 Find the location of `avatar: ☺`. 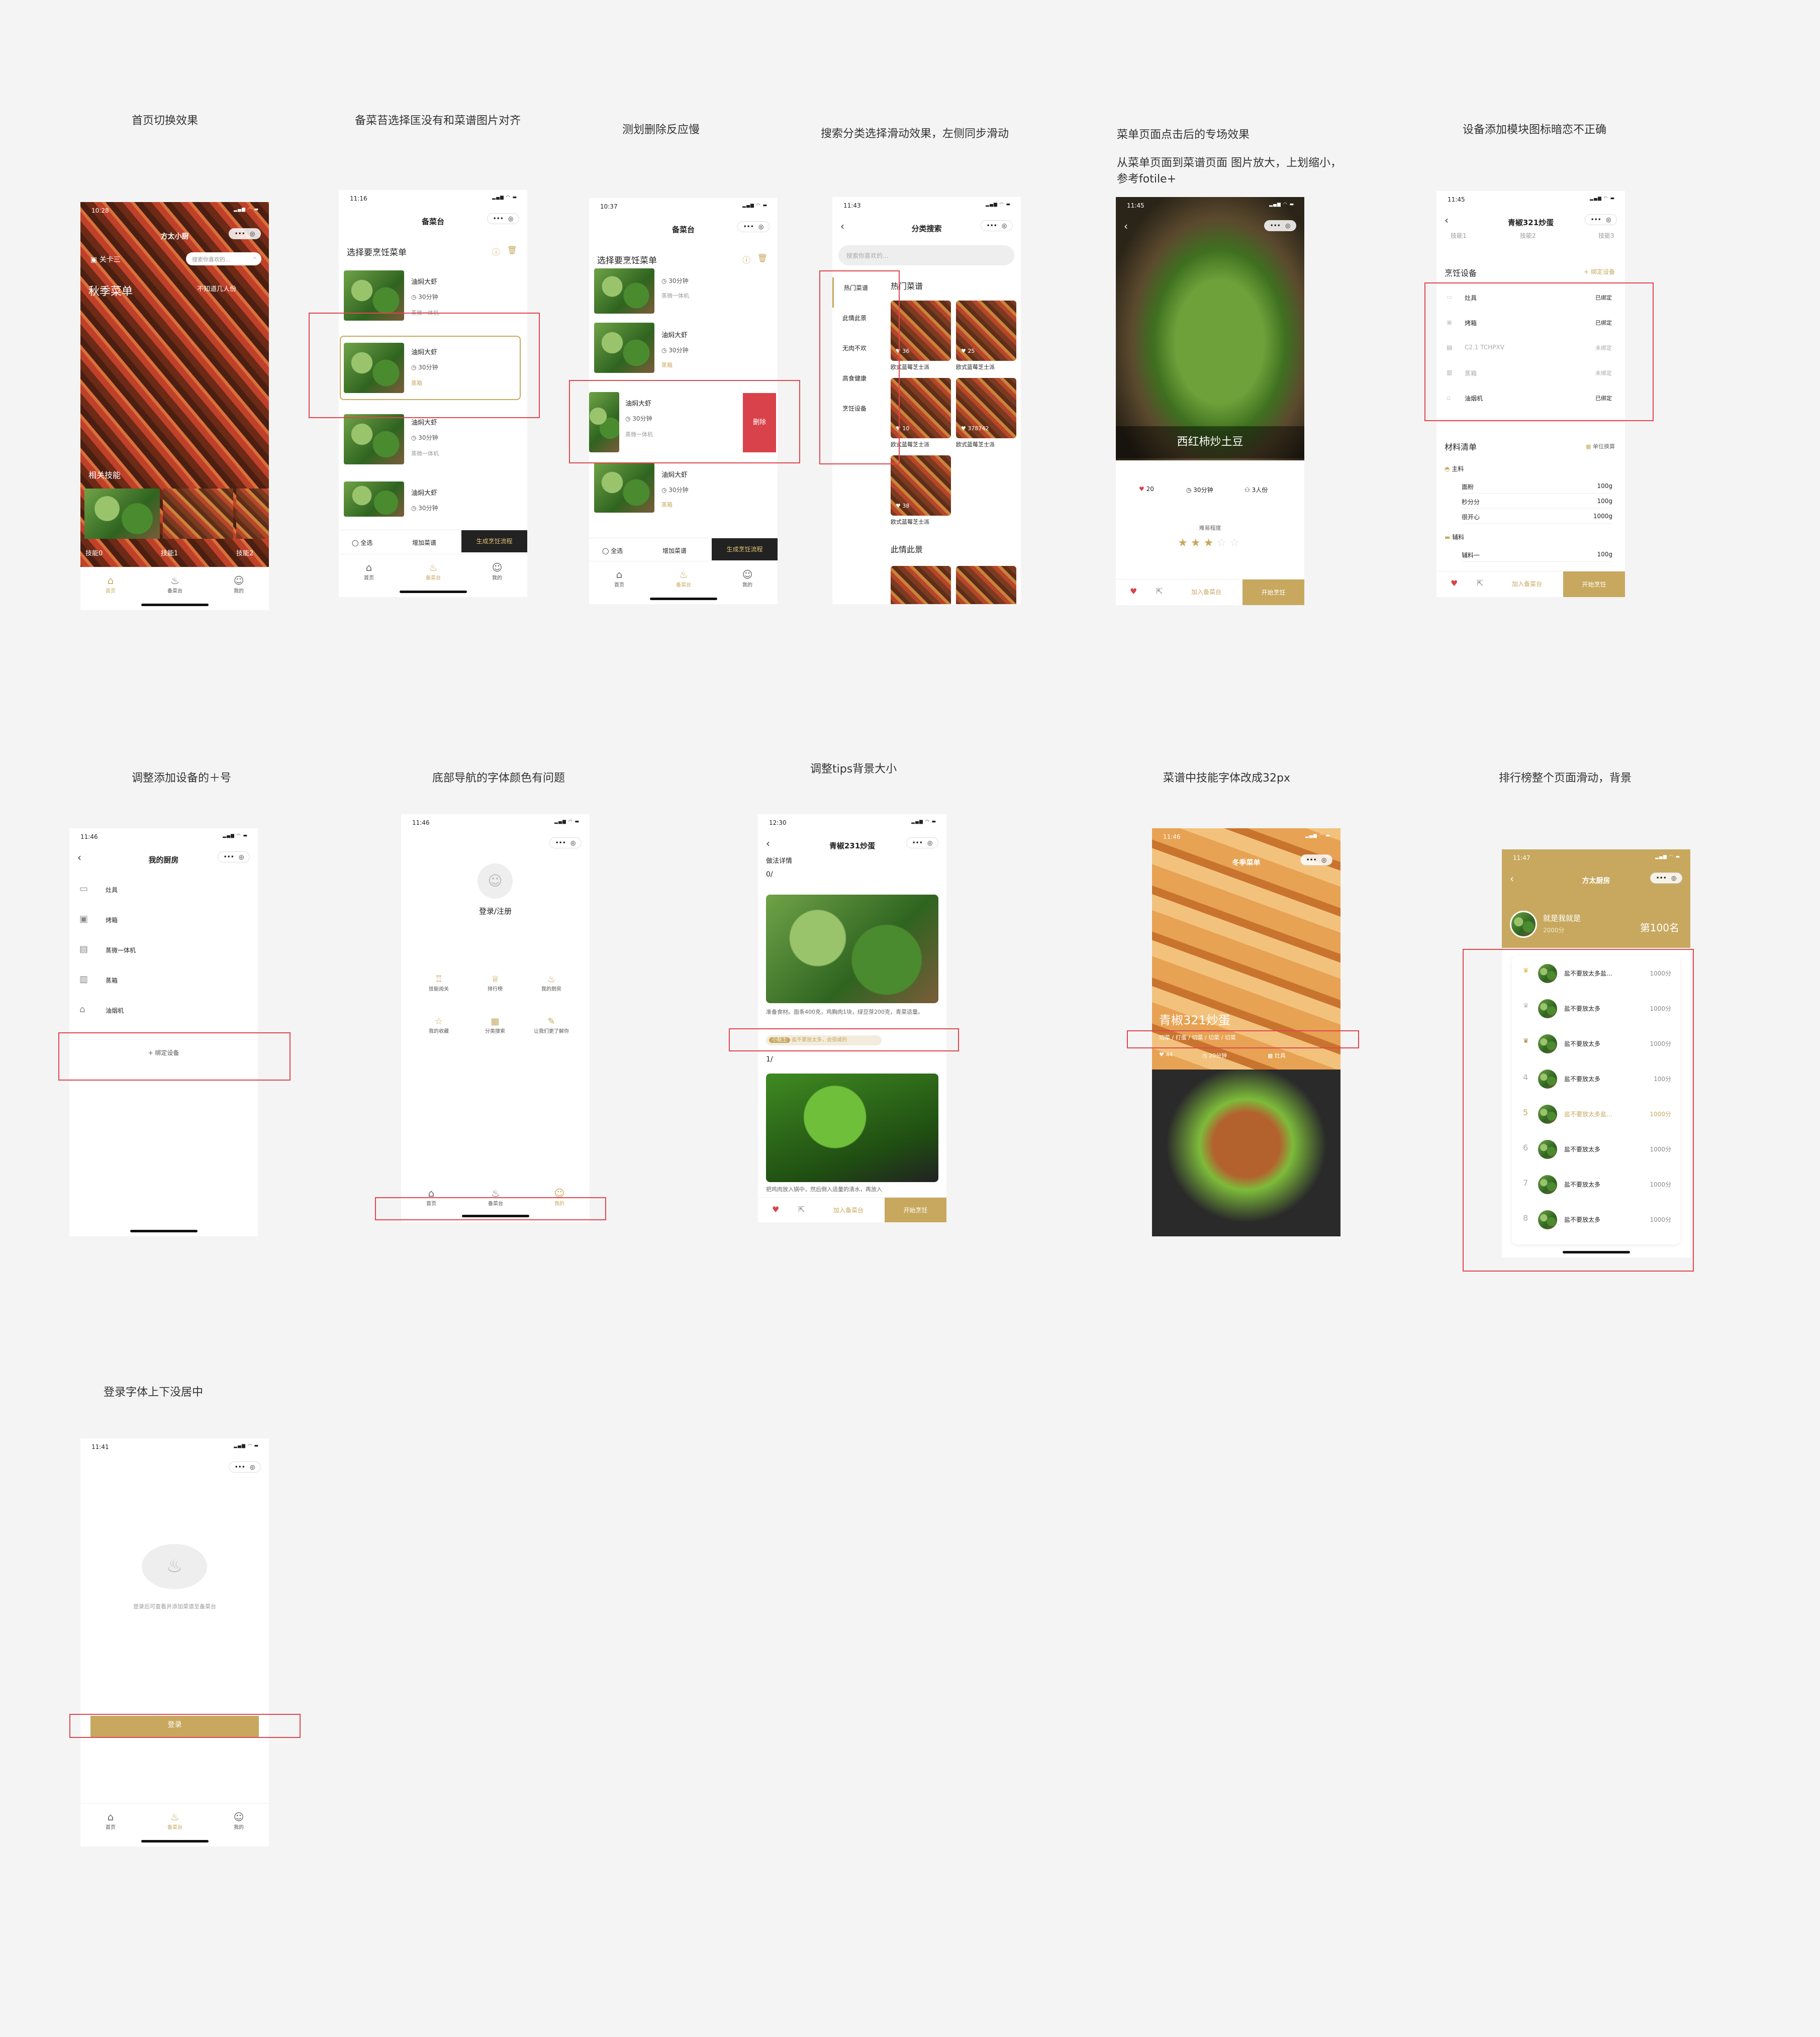

avatar: ☺ is located at coordinates (495, 881).